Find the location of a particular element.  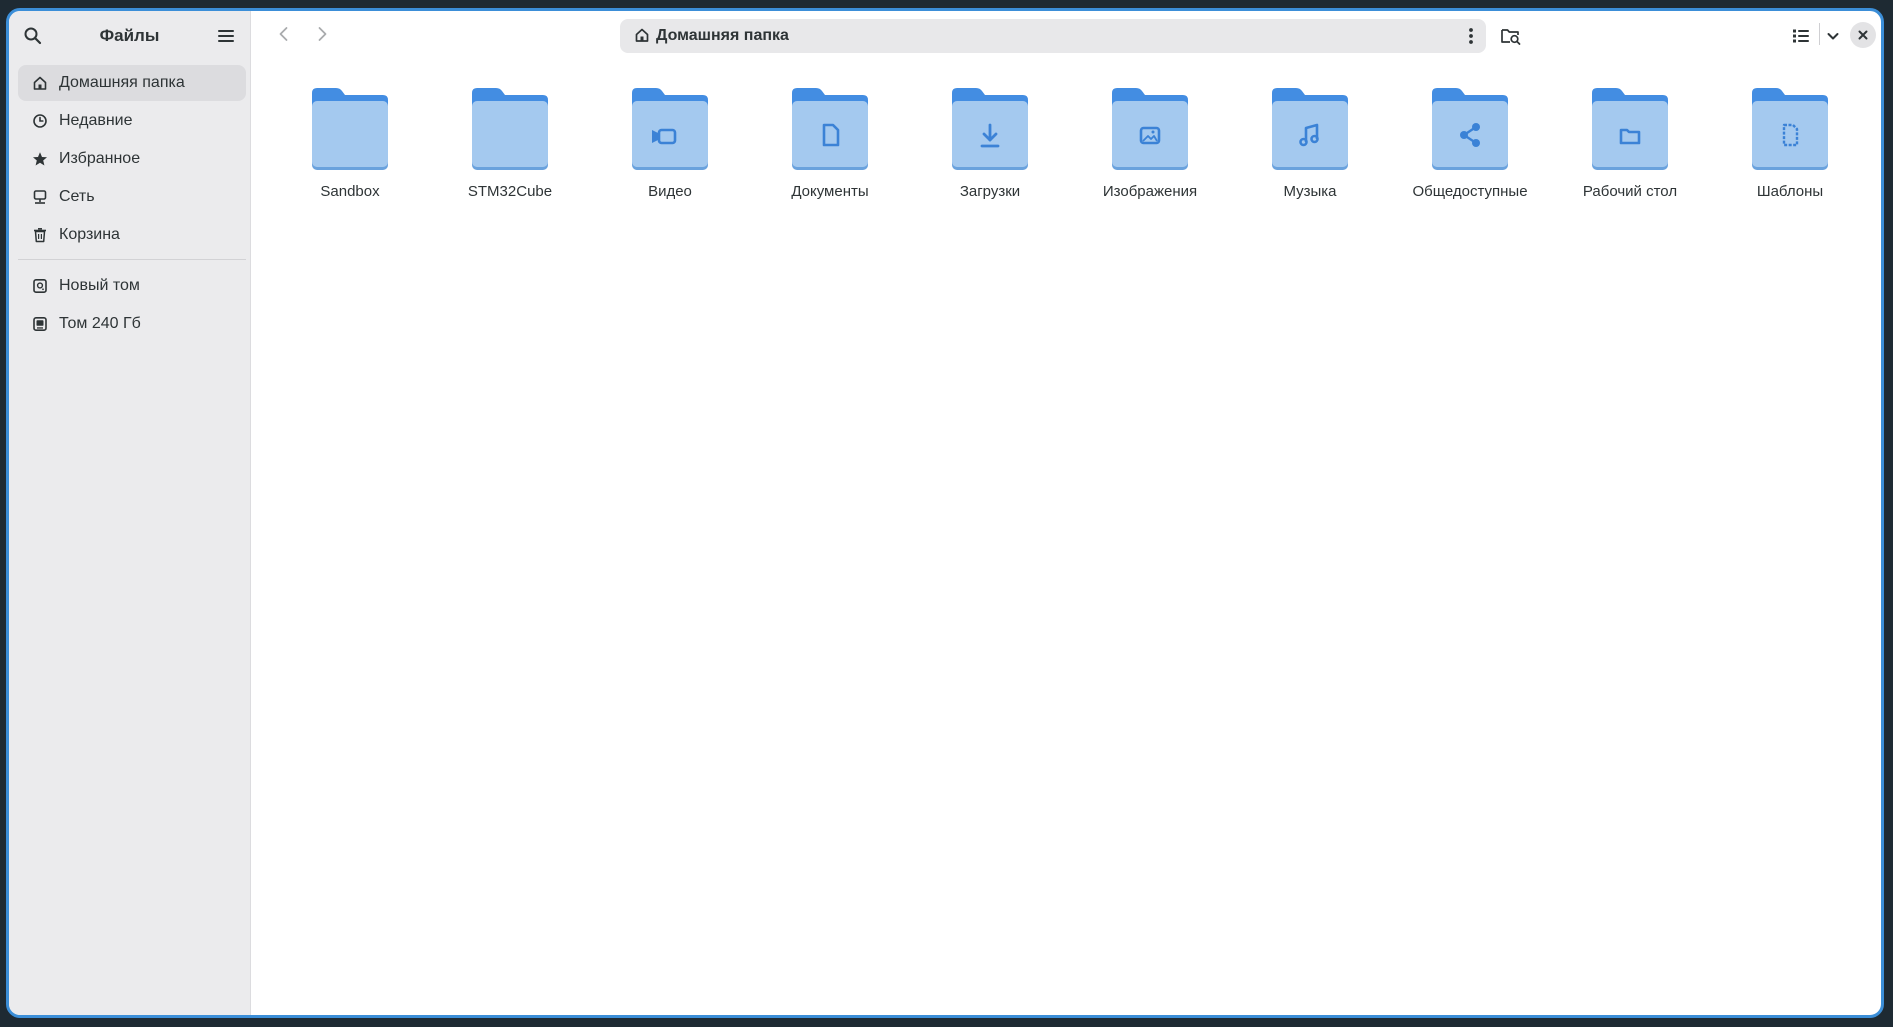

close-icon is located at coordinates (1863, 35).